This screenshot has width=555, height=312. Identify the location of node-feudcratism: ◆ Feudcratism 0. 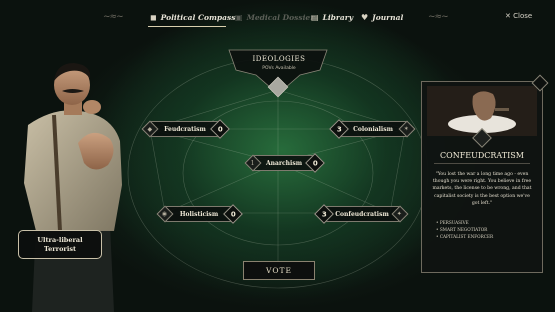
(185, 129).